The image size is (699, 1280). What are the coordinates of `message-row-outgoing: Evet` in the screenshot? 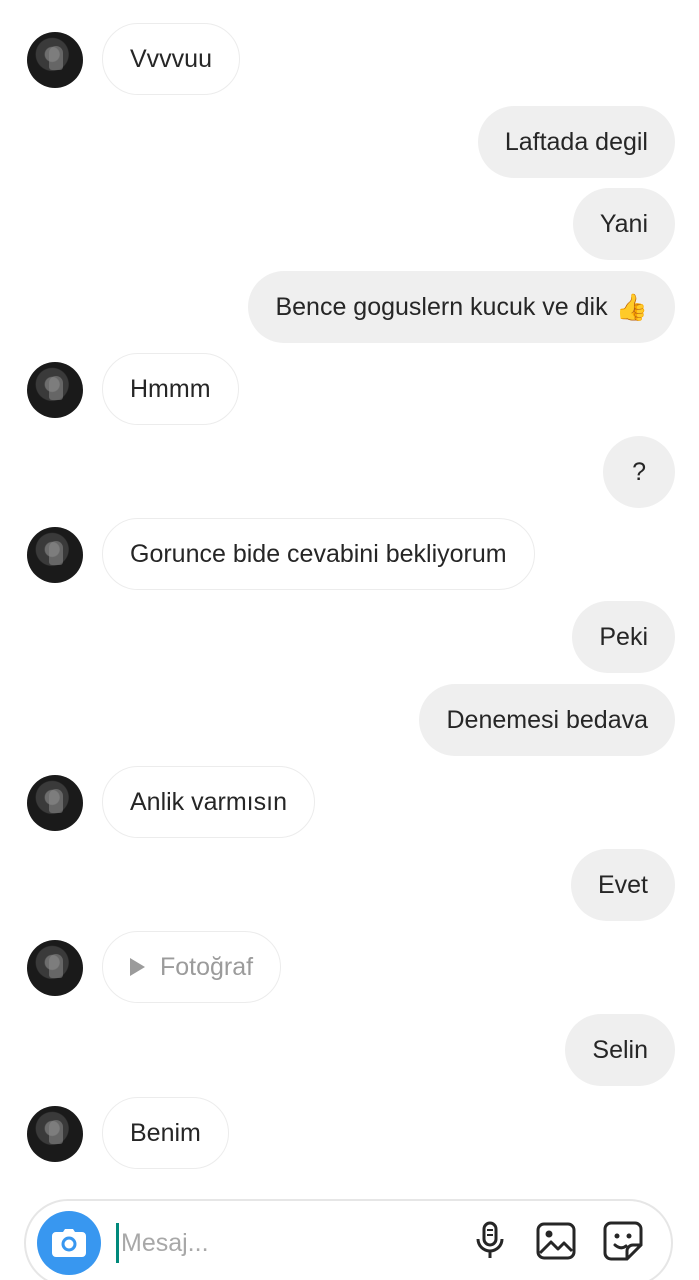 It's located at (349, 885).